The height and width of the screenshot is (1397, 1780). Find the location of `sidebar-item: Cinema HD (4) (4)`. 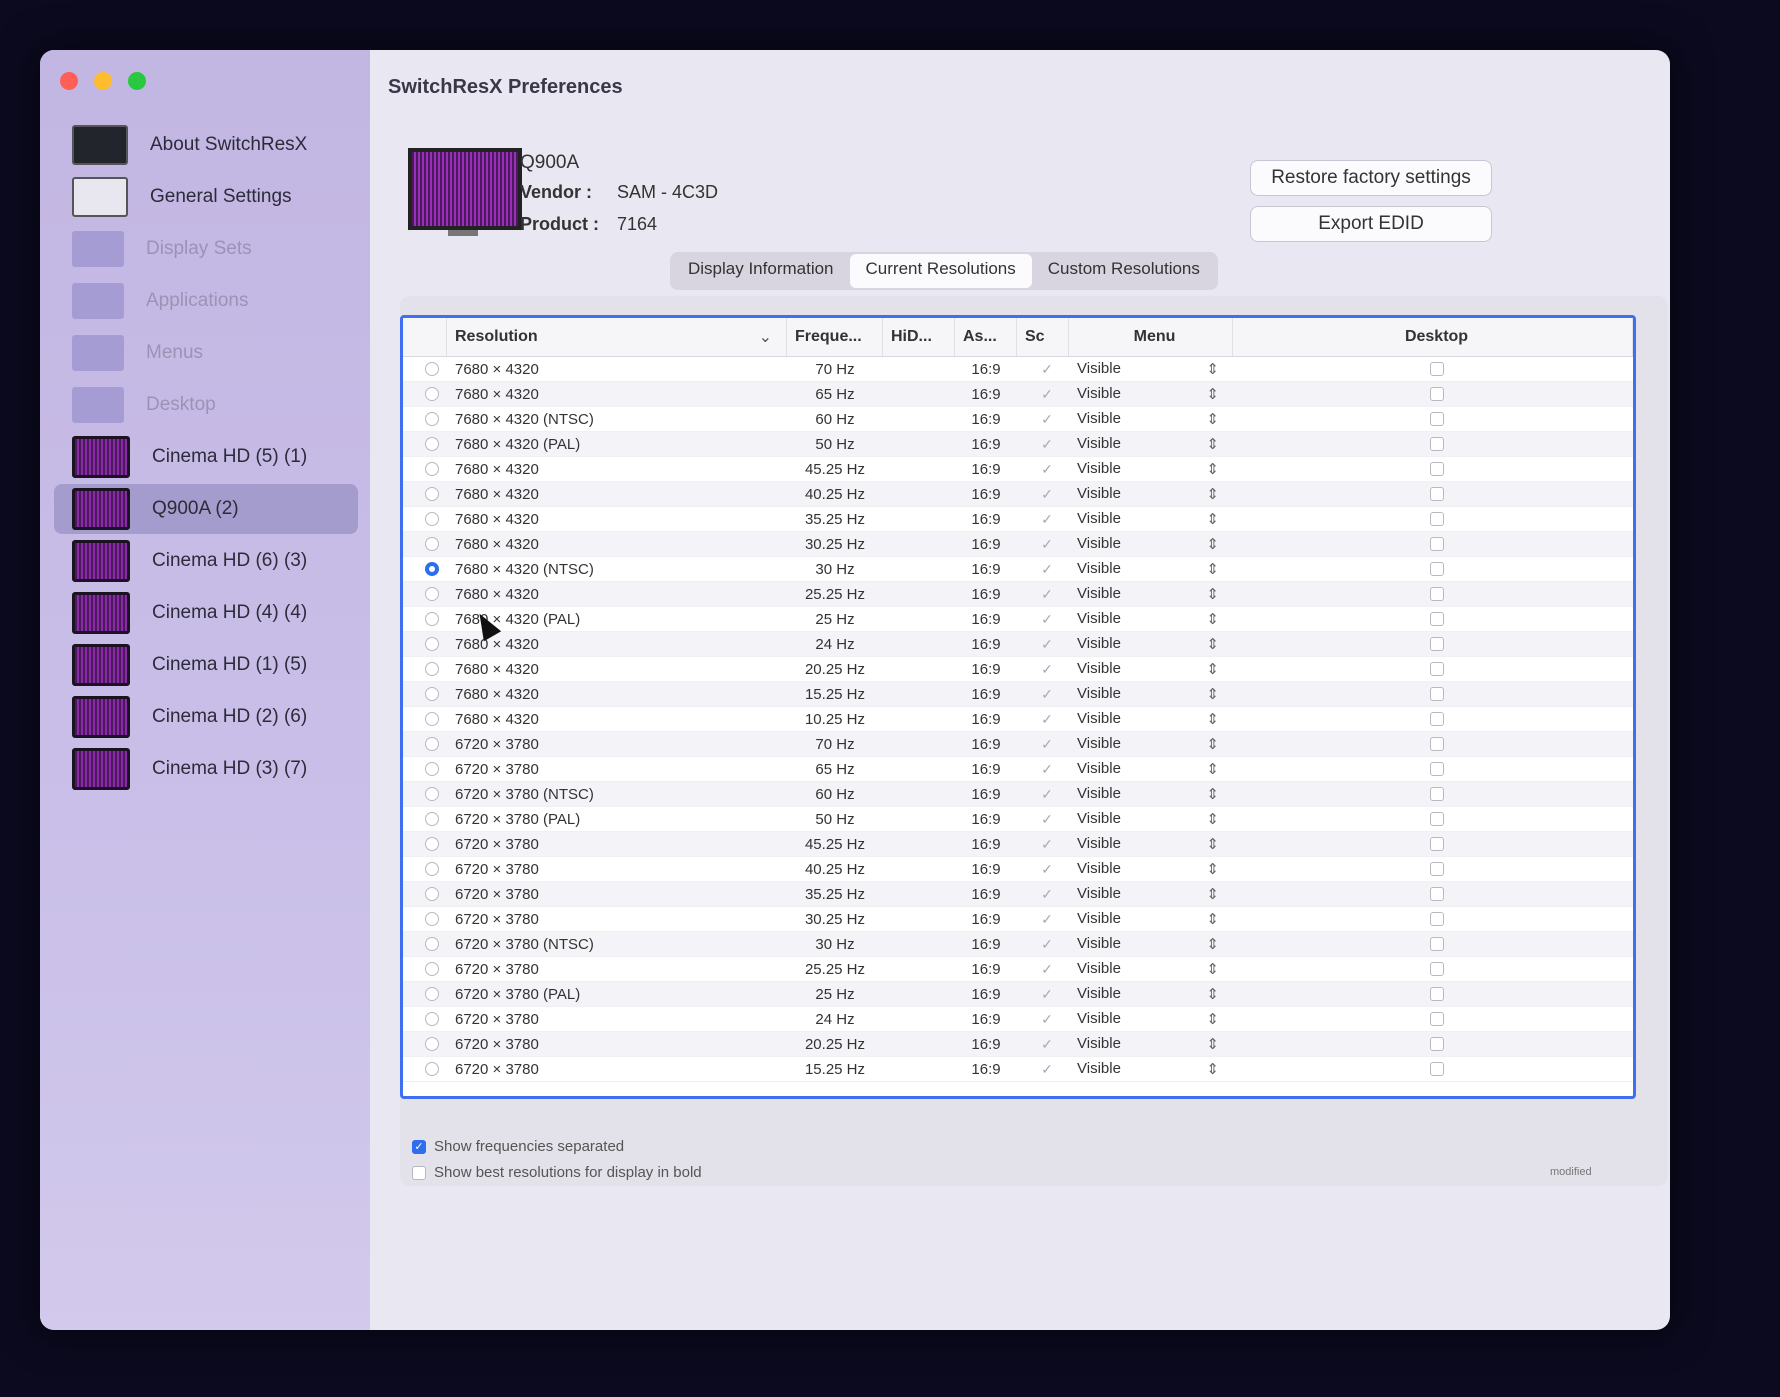

sidebar-item: Cinema HD (4) (4) is located at coordinates (206, 613).